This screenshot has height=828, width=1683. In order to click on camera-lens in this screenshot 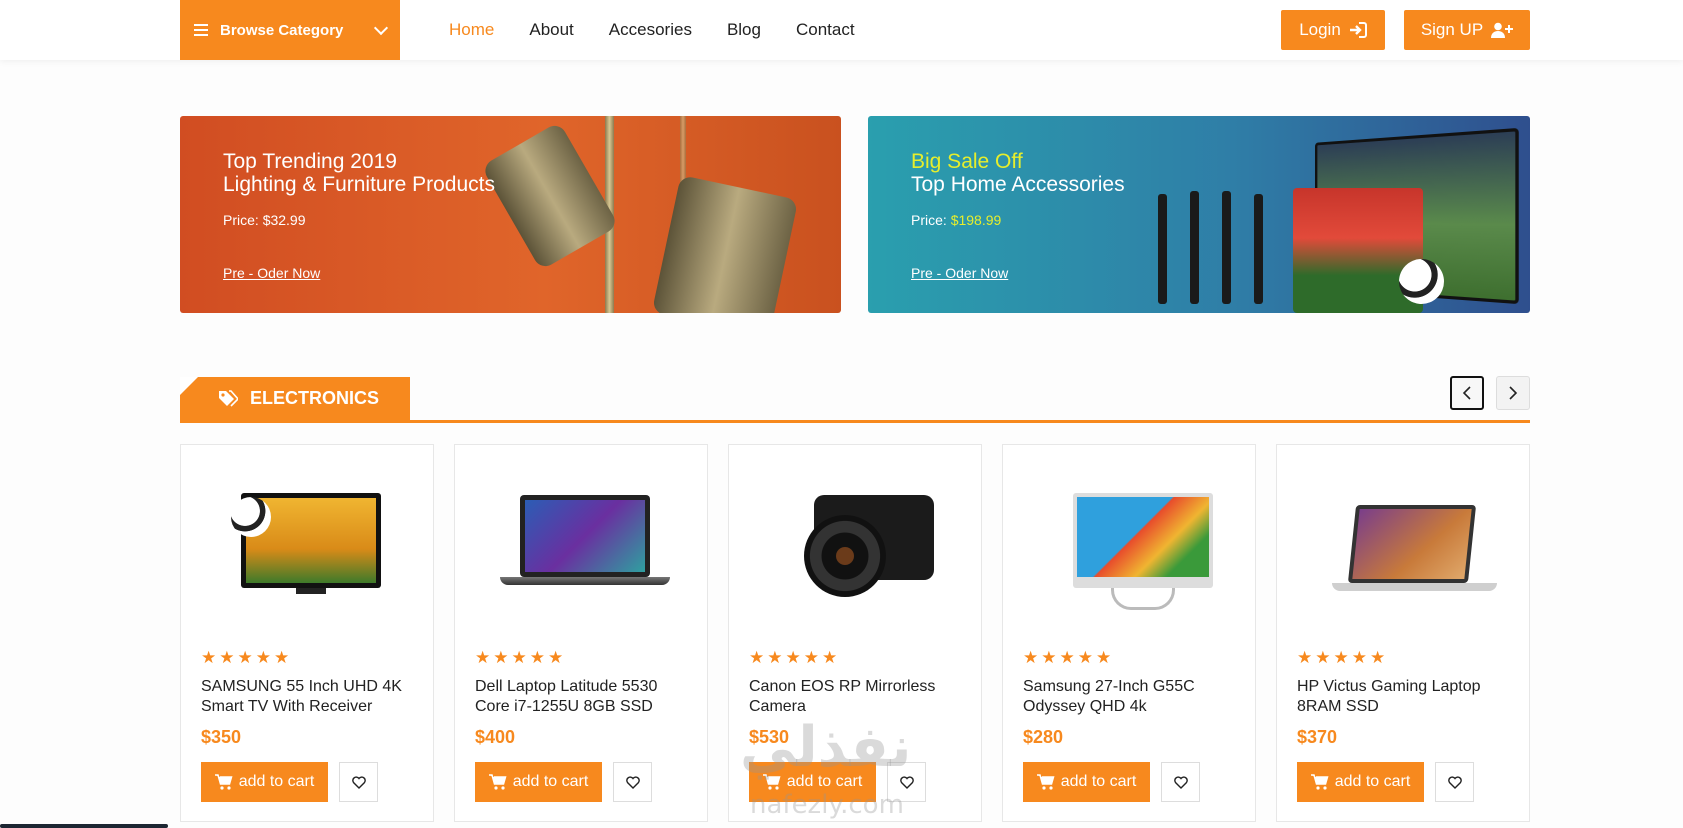, I will do `click(845, 556)`.